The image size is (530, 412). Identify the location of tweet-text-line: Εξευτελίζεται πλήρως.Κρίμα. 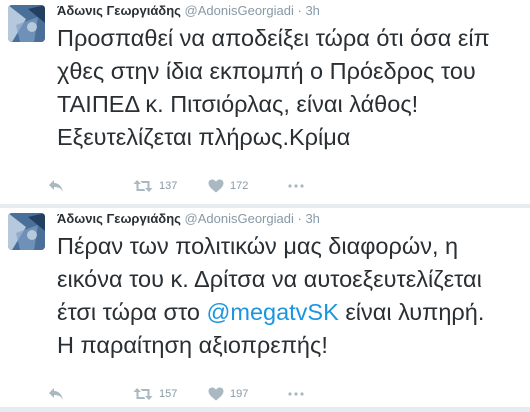
(204, 137).